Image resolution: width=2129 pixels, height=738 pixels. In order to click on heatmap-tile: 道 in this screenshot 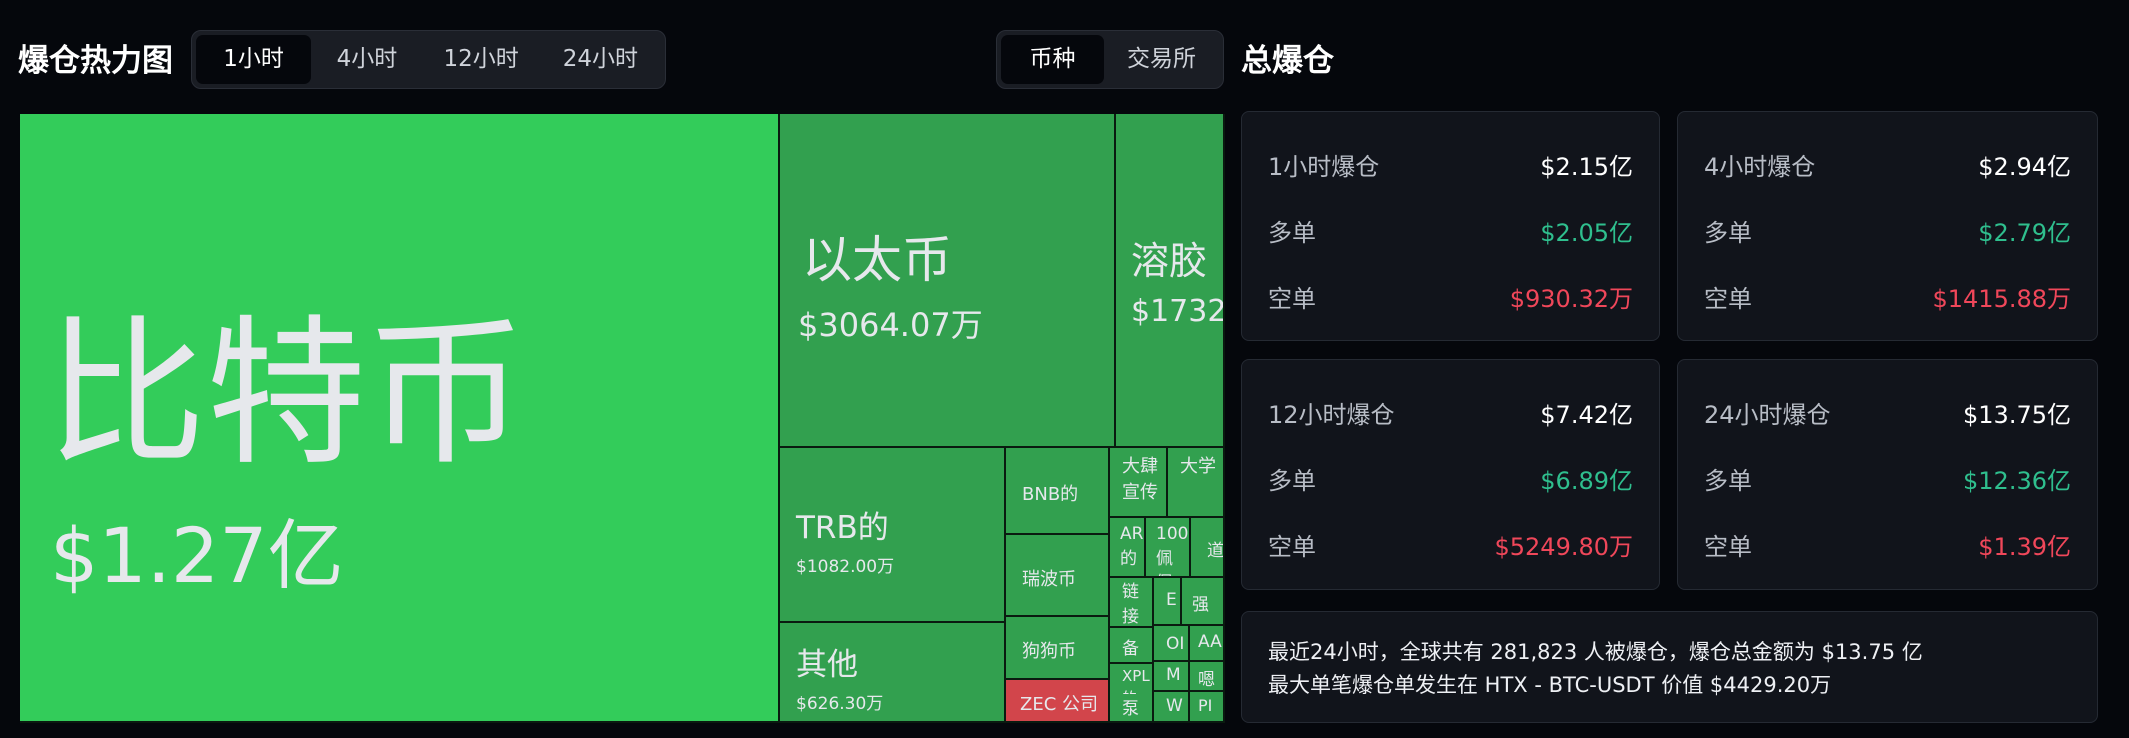, I will do `click(1208, 548)`.